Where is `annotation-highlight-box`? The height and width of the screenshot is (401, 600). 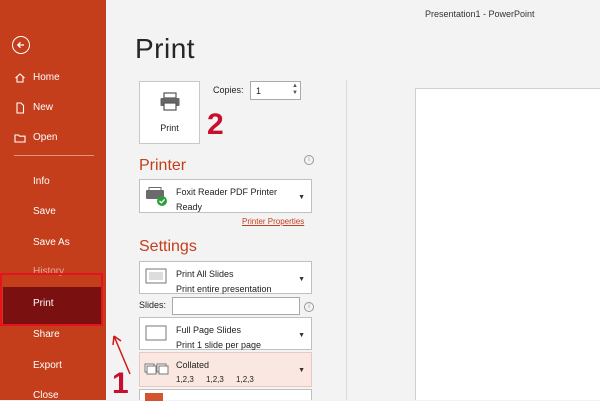
annotation-highlight-box is located at coordinates (51, 299).